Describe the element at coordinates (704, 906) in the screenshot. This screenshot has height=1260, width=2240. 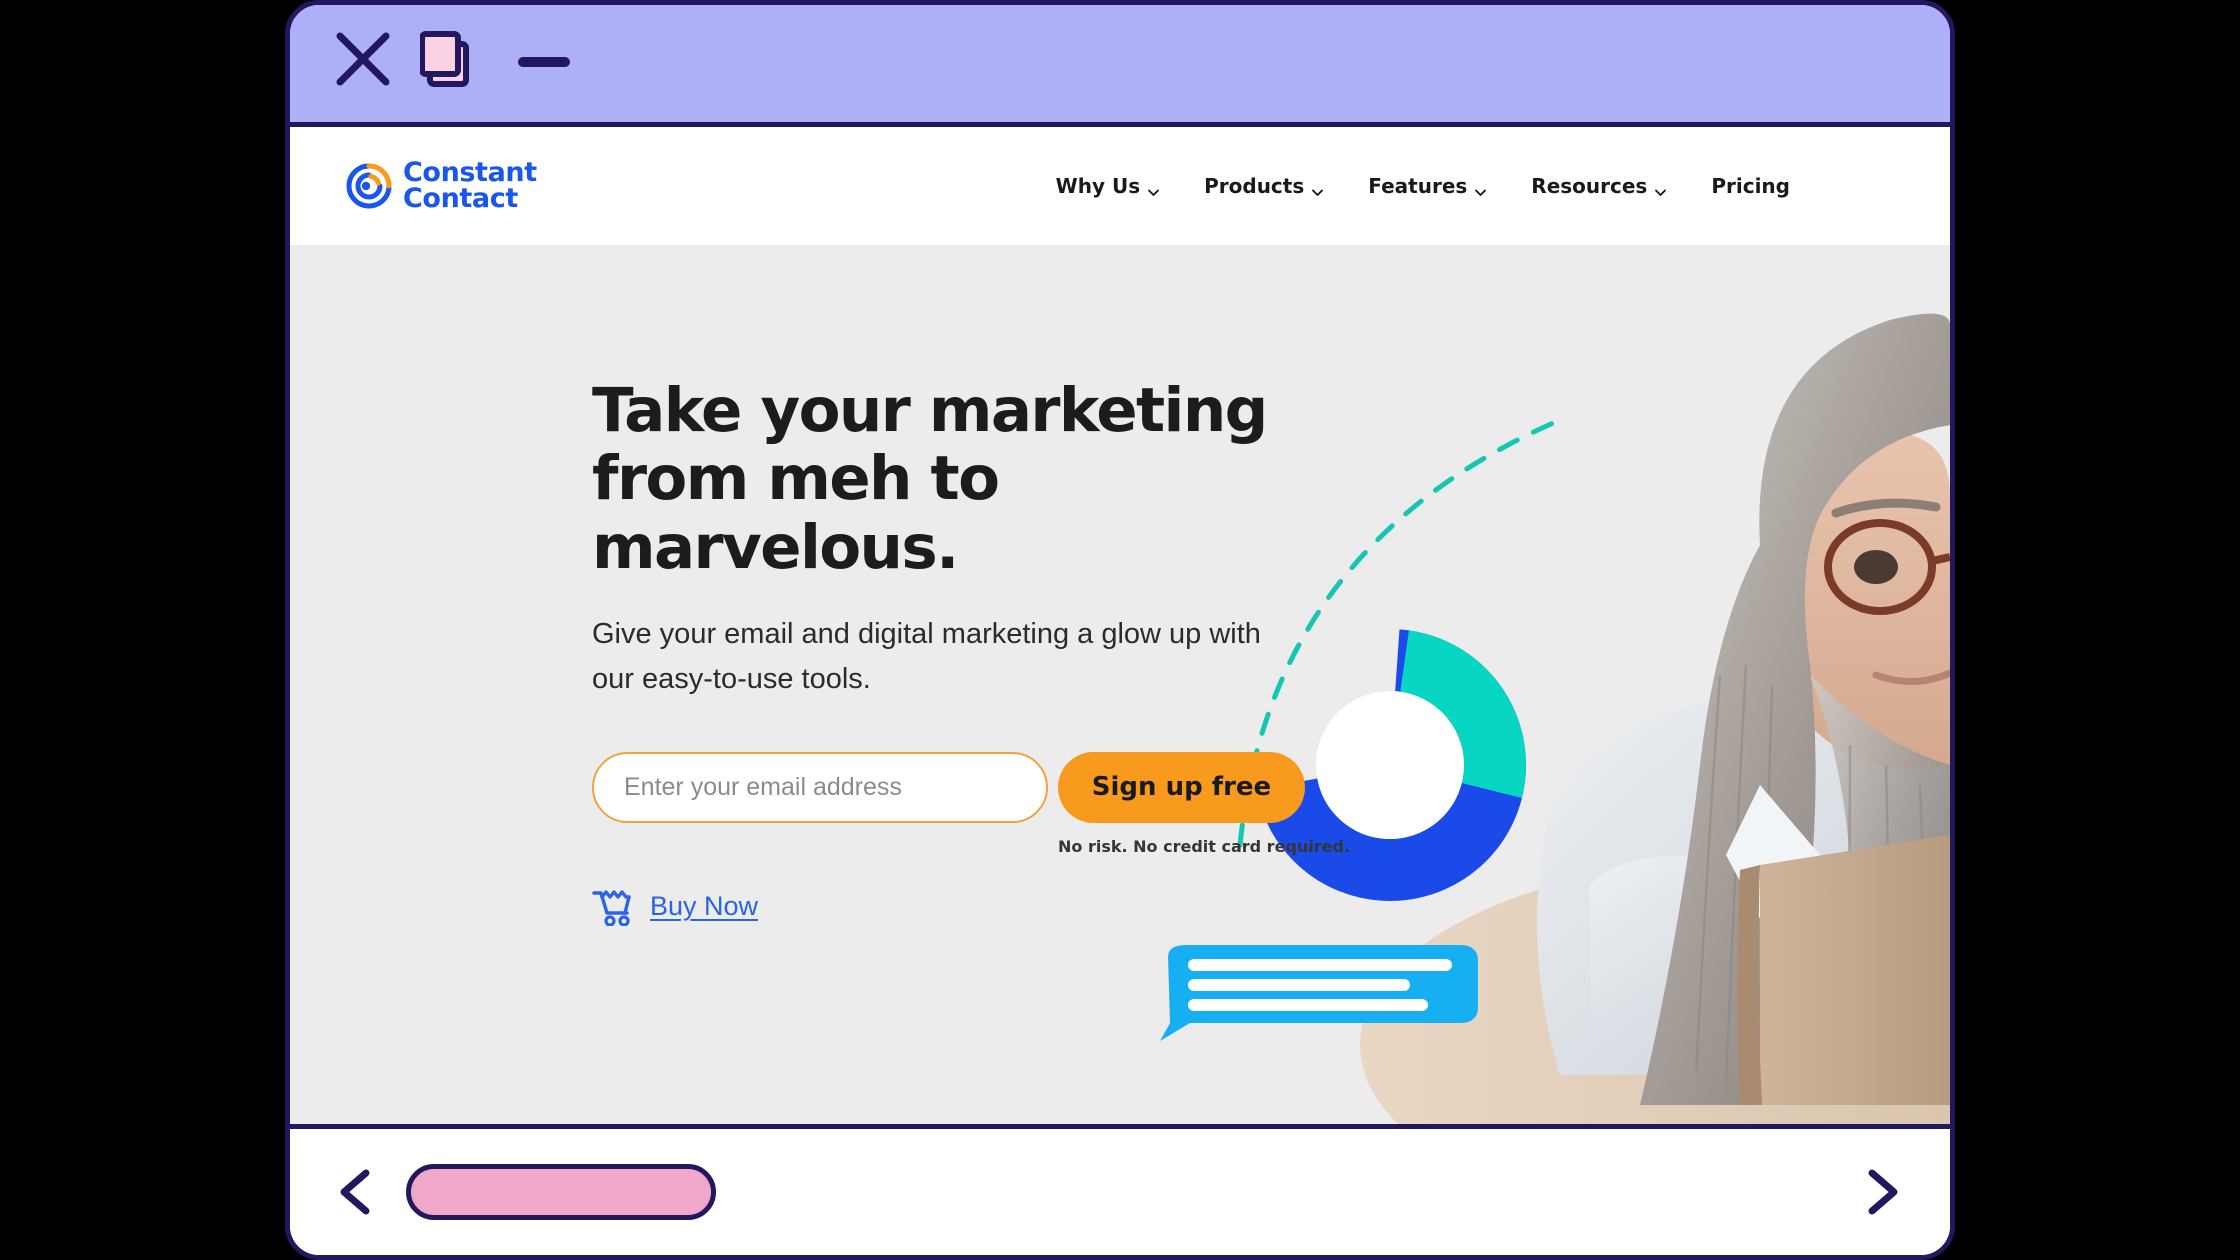
I see `buy-now-link: Buy Now` at that location.